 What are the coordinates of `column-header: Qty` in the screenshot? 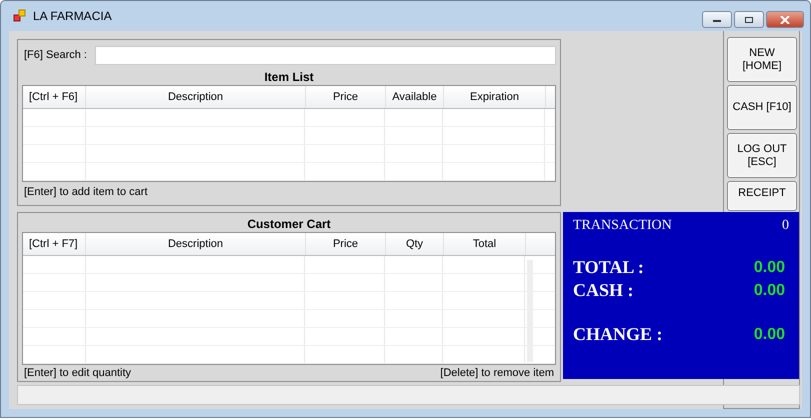 It's located at (415, 244).